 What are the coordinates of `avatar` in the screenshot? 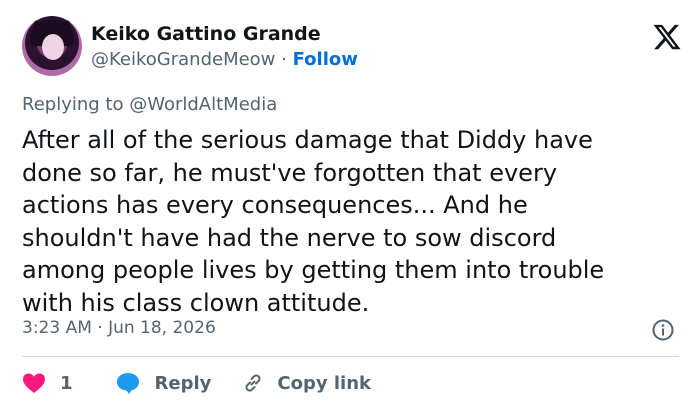 It's located at (52, 46).